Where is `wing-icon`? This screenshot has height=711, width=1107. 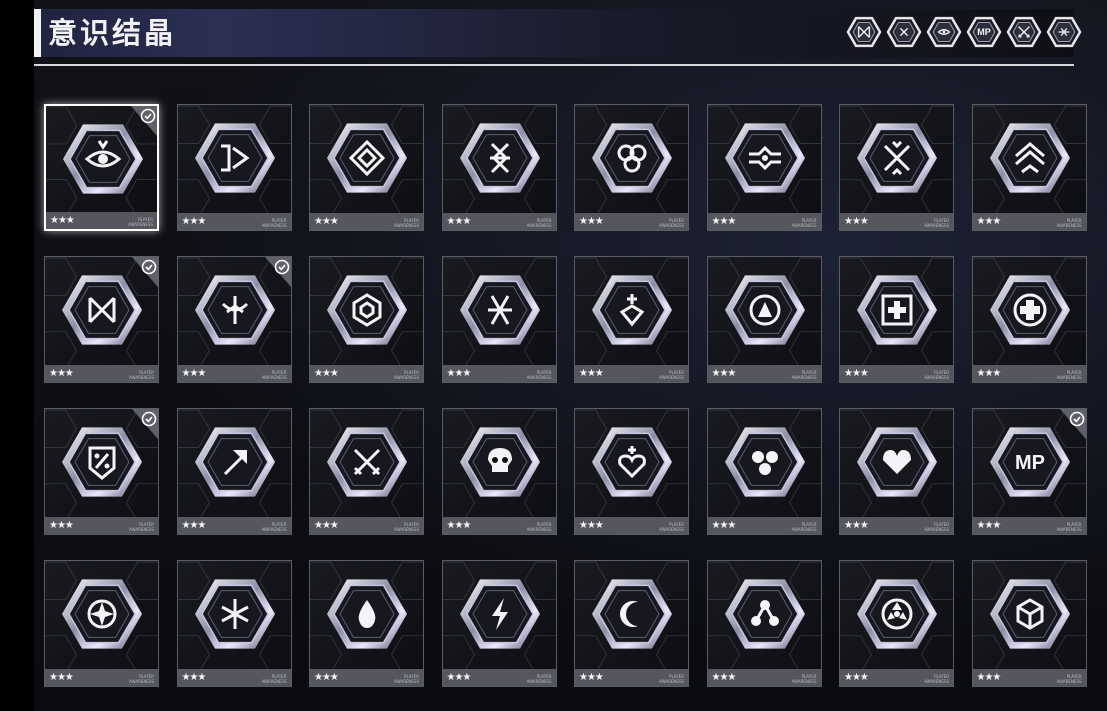
wing-icon is located at coordinates (1064, 32).